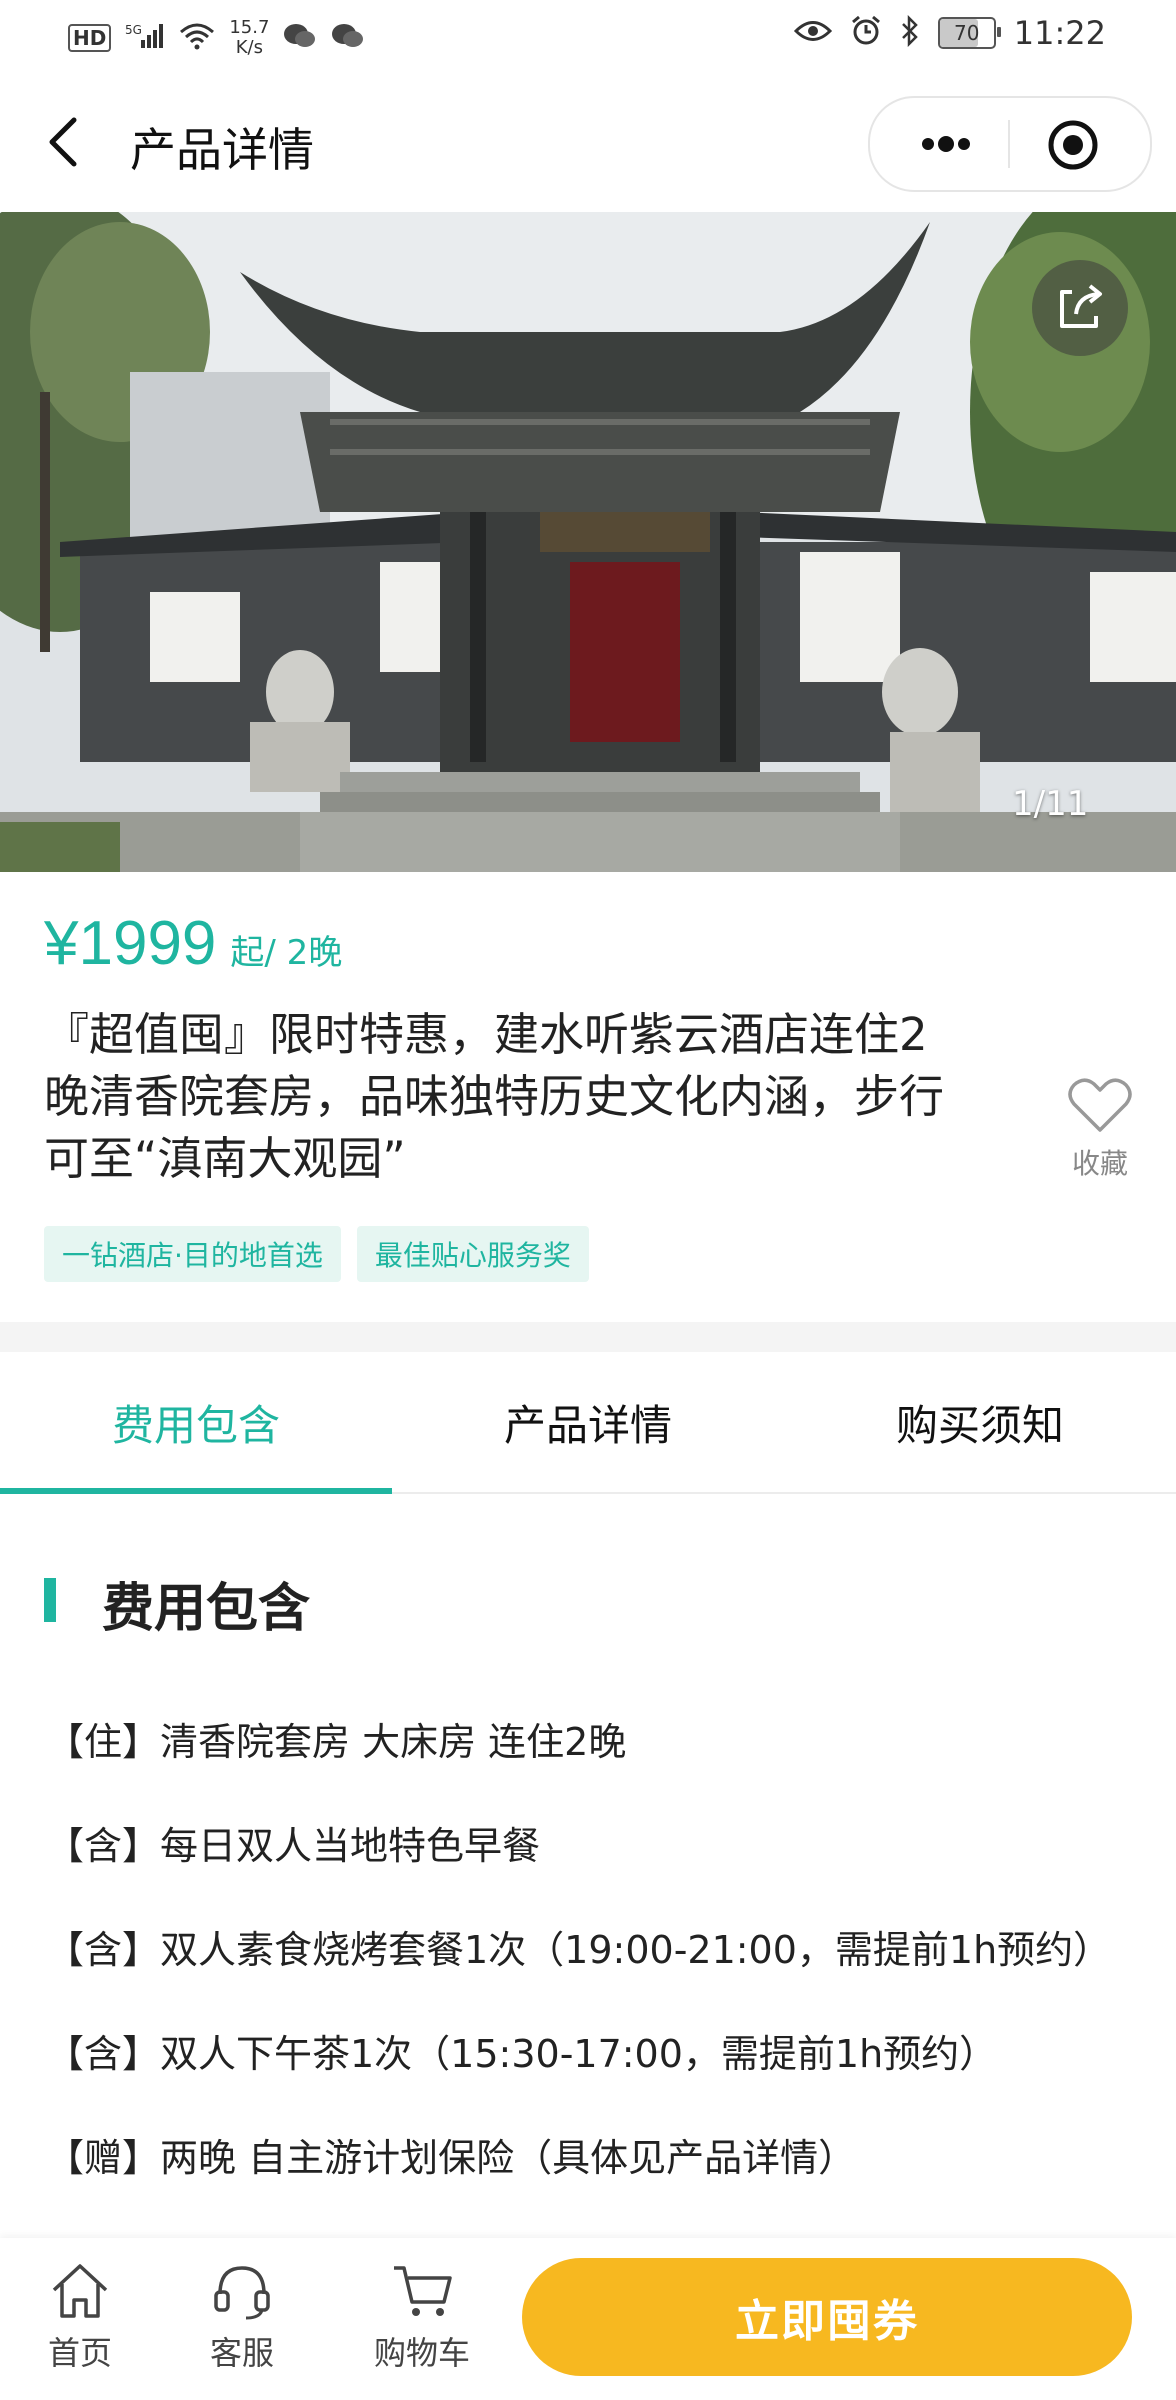 Image resolution: width=1176 pixels, height=2400 pixels. What do you see at coordinates (866, 33) in the screenshot?
I see `alarm-icon` at bounding box center [866, 33].